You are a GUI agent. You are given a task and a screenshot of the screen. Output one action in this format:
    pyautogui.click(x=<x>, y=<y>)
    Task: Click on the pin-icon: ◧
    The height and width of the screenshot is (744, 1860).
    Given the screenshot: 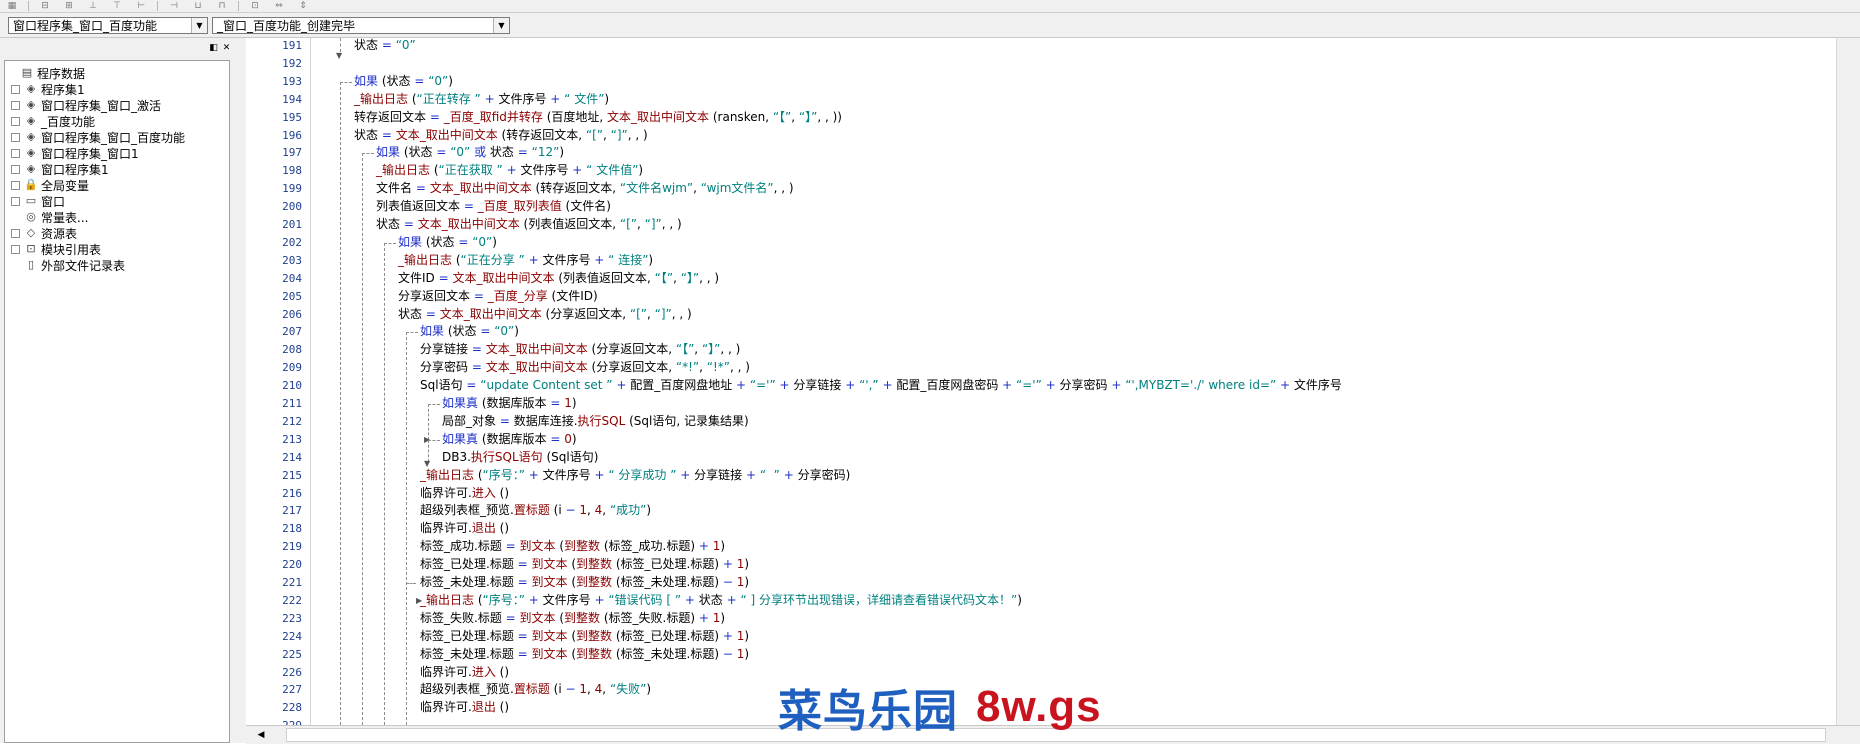 What is the action you would take?
    pyautogui.click(x=213, y=48)
    